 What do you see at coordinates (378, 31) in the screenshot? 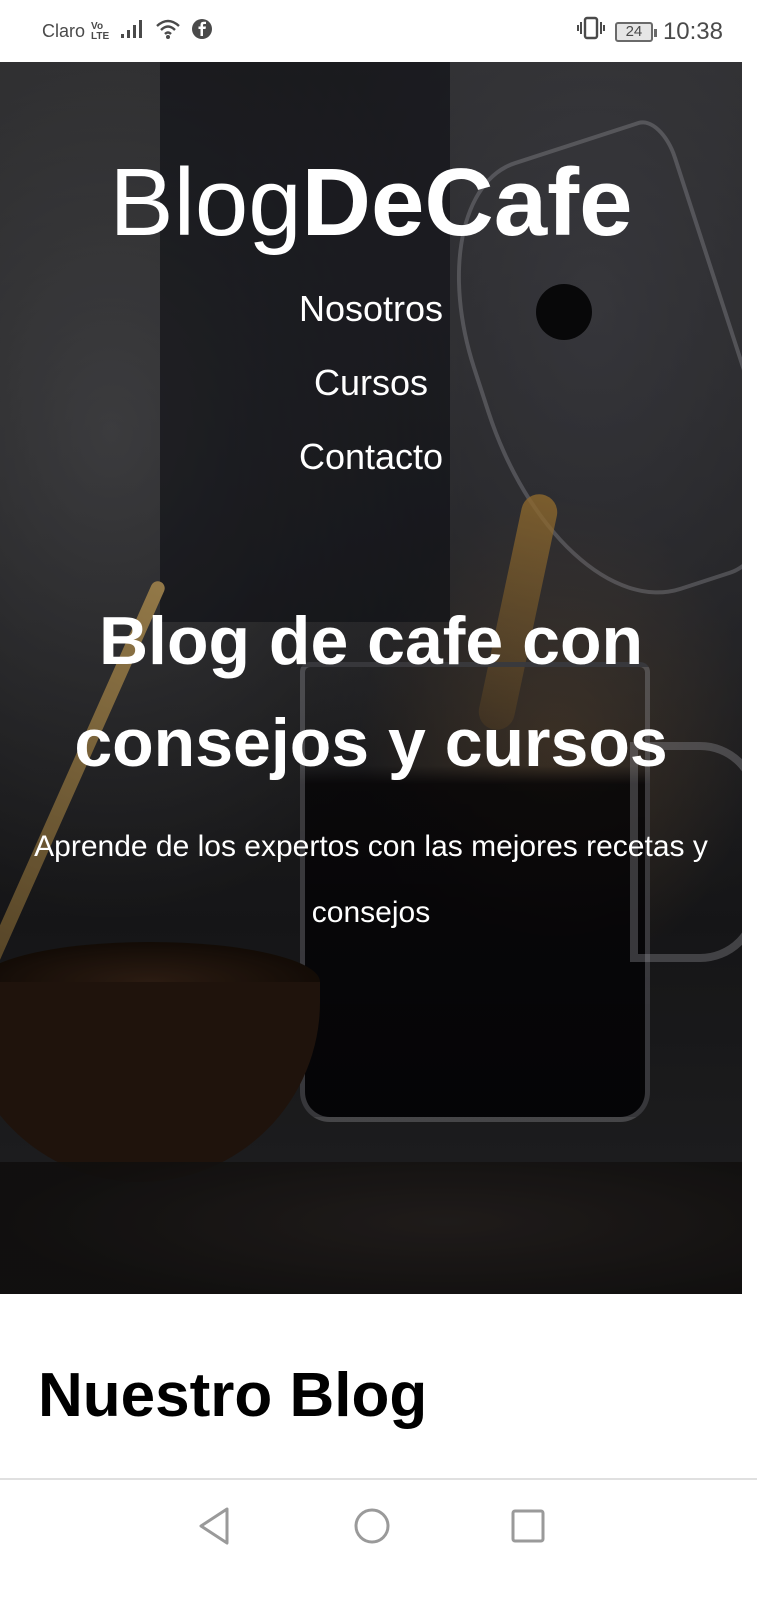
I see `status-bar: Claro Vo LTE 24 10:38` at bounding box center [378, 31].